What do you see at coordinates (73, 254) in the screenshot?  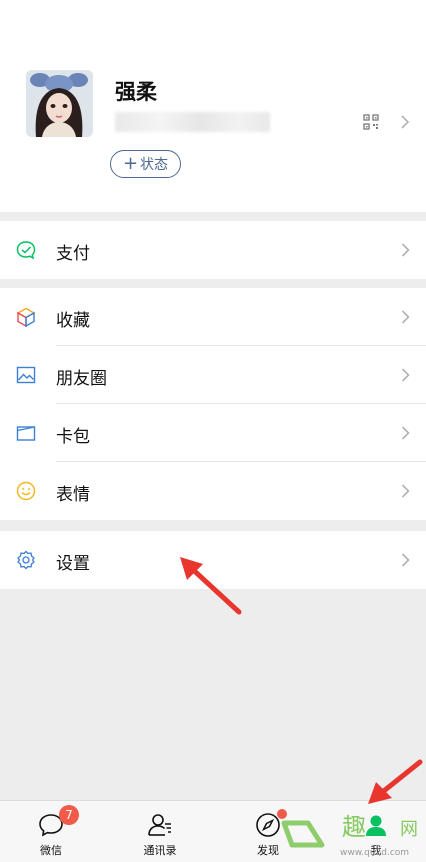 I see `menu-label-pay: 支付` at bounding box center [73, 254].